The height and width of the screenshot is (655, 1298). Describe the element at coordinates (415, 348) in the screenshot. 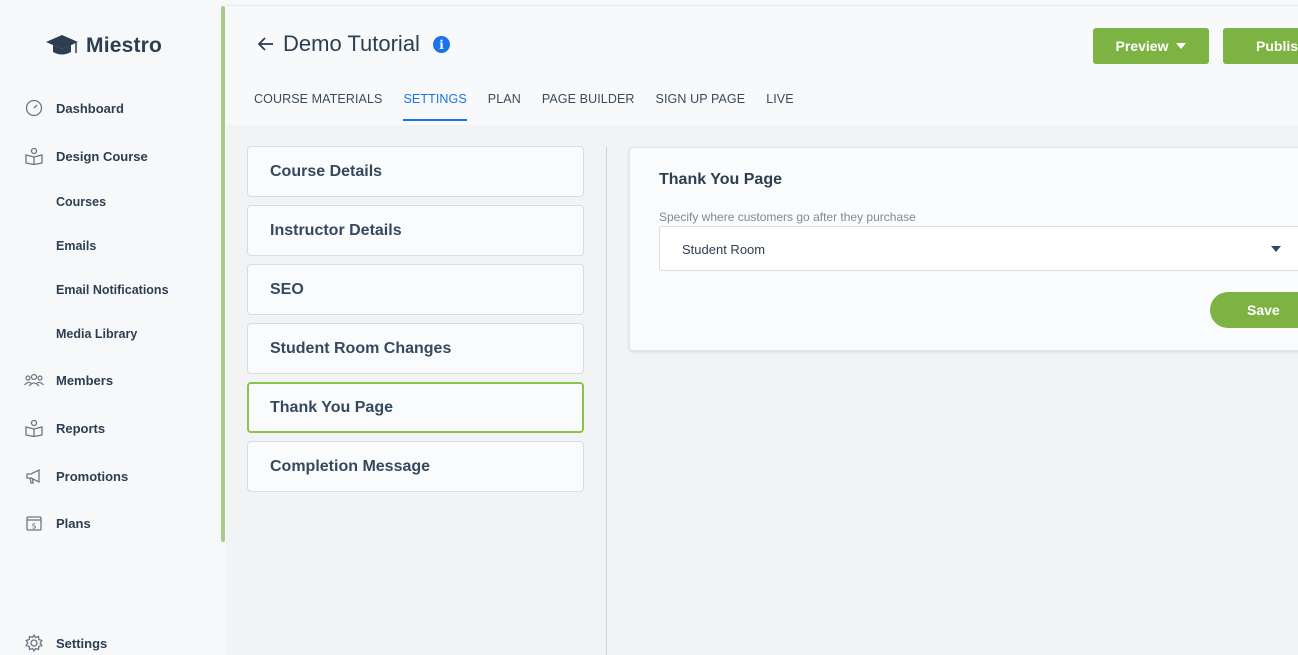

I see `settings-menu-student-room-changes: Student Room Changes` at that location.